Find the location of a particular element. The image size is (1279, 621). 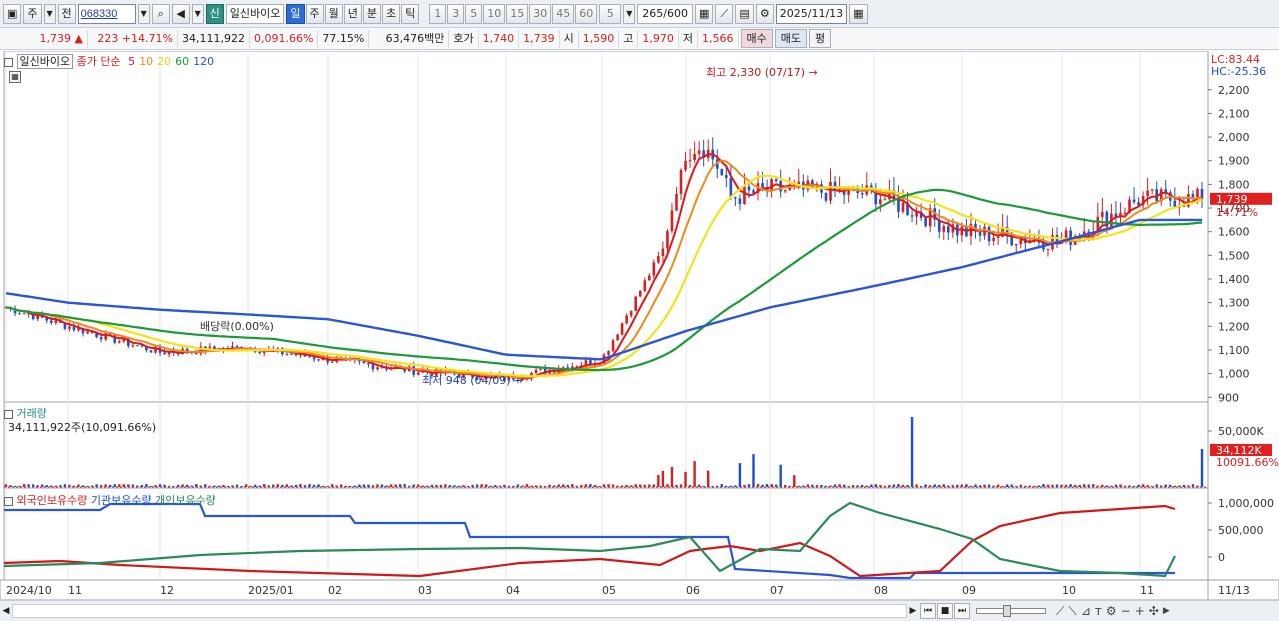

interval-select: 5 is located at coordinates (610, 13).